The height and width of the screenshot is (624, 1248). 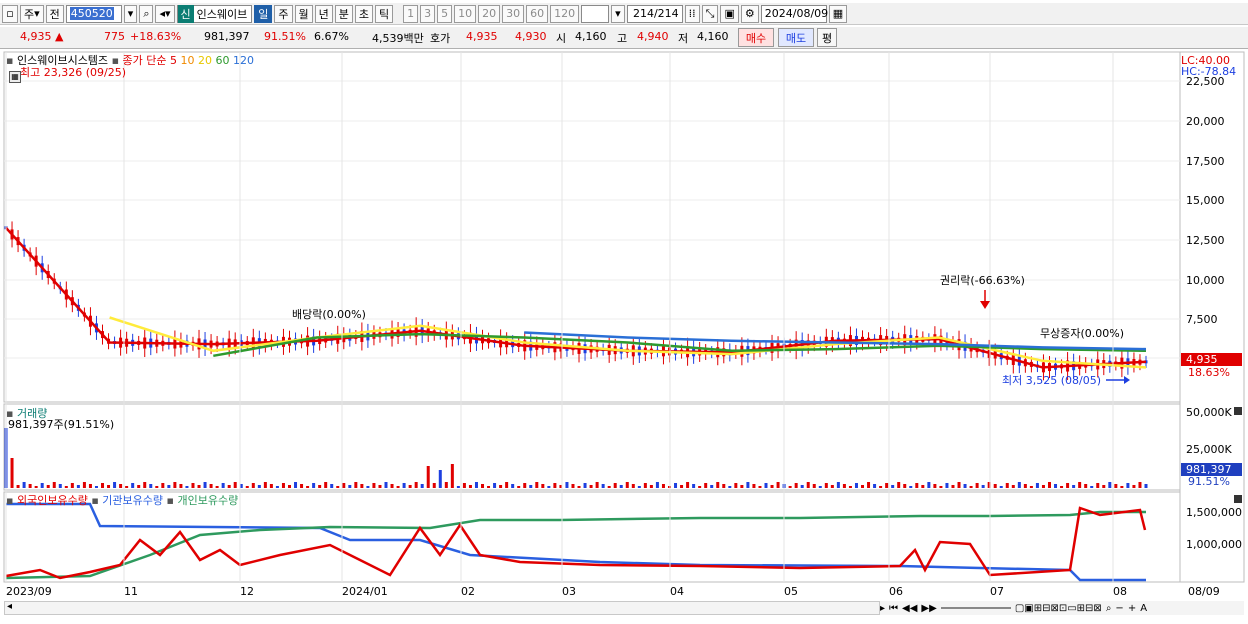 What do you see at coordinates (465, 13) in the screenshot?
I see `num-button-10: 10` at bounding box center [465, 13].